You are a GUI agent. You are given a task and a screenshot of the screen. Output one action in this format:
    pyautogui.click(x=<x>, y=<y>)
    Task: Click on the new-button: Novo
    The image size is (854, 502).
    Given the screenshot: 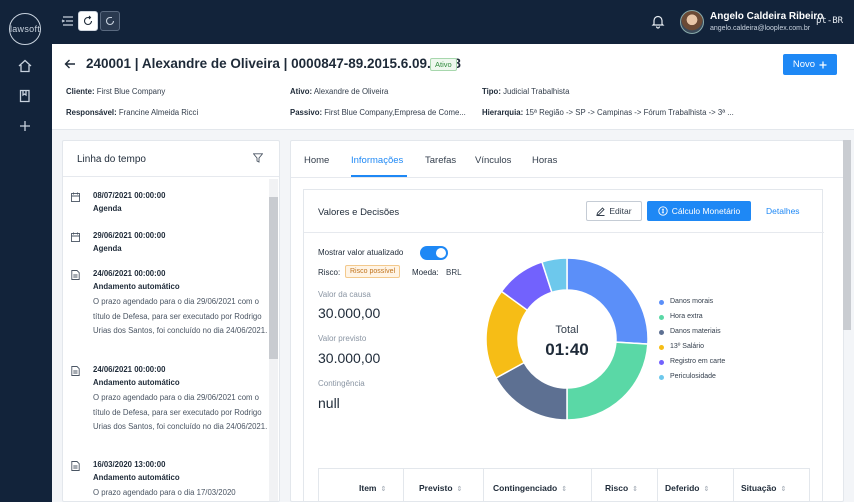 What is the action you would take?
    pyautogui.click(x=810, y=64)
    